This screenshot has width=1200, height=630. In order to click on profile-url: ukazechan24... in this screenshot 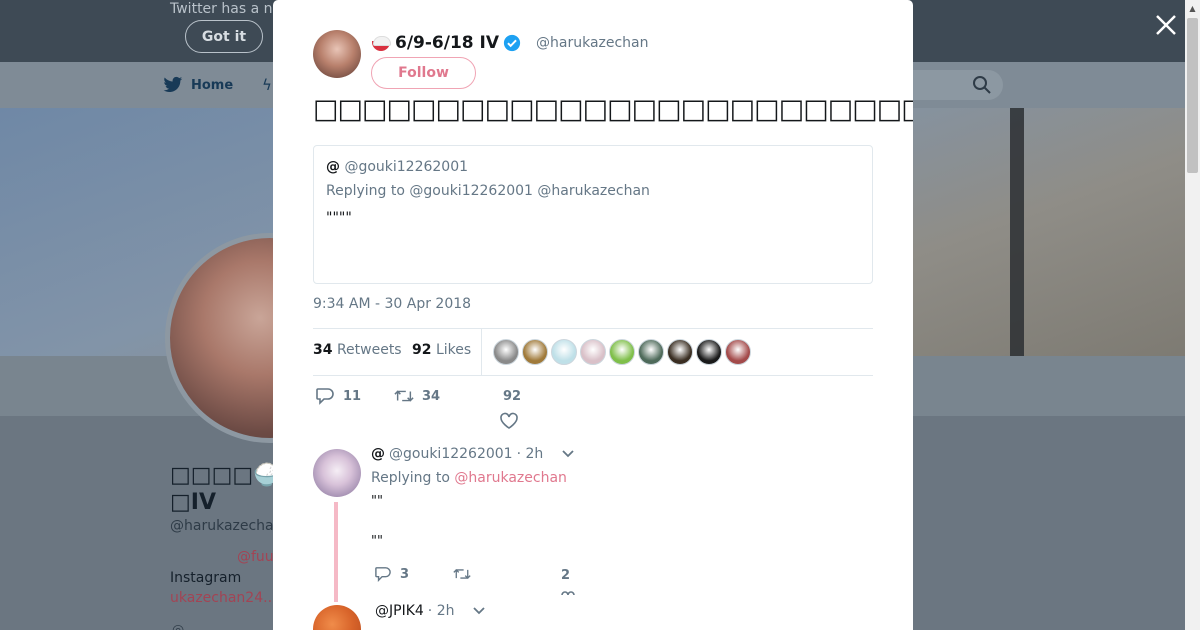, I will do `click(223, 598)`.